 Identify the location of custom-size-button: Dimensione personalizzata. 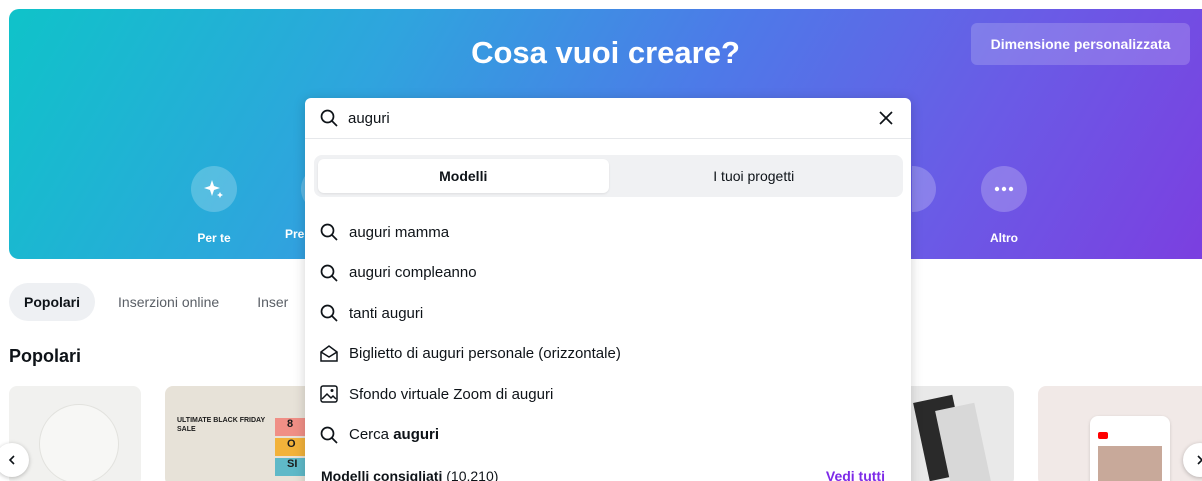
(1080, 44).